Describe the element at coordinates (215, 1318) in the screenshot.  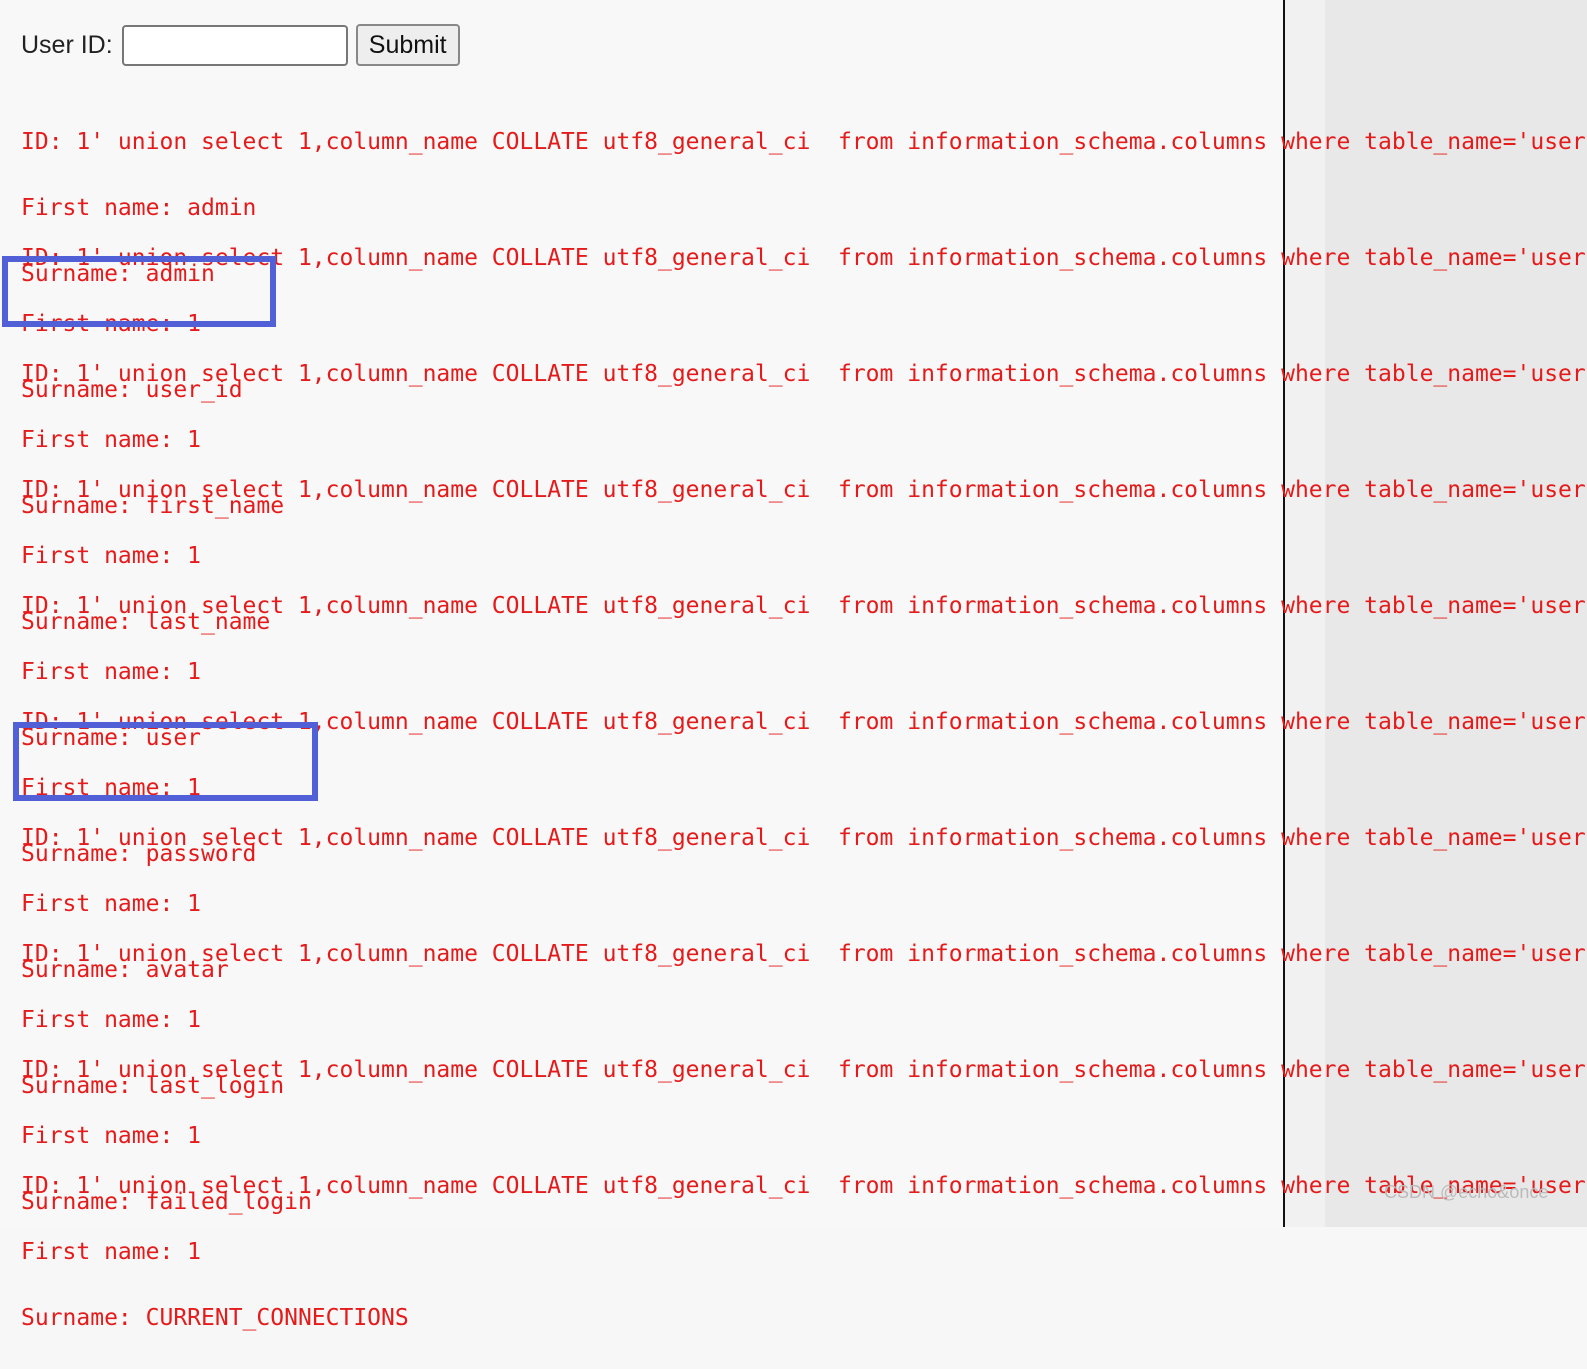
I see `result-surname-line: Surname: CURRENT_CONNECTIONS` at that location.